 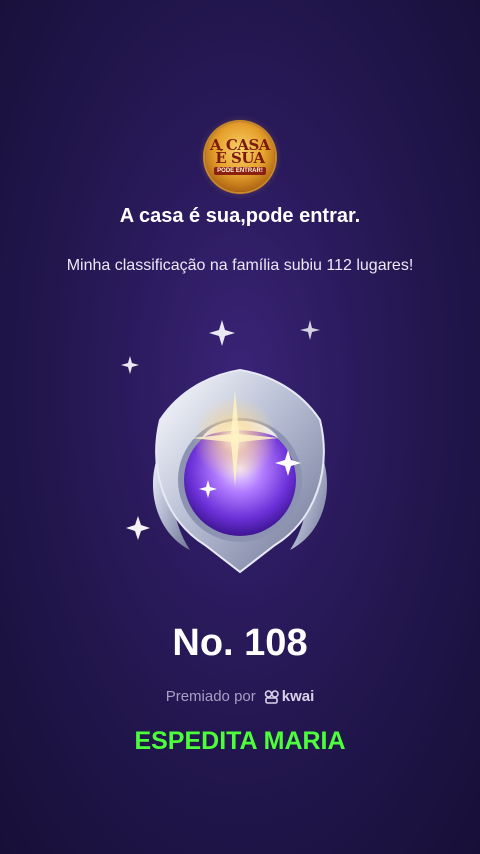 I want to click on logo-tagline: PODE ENTRAR!, so click(x=240, y=171).